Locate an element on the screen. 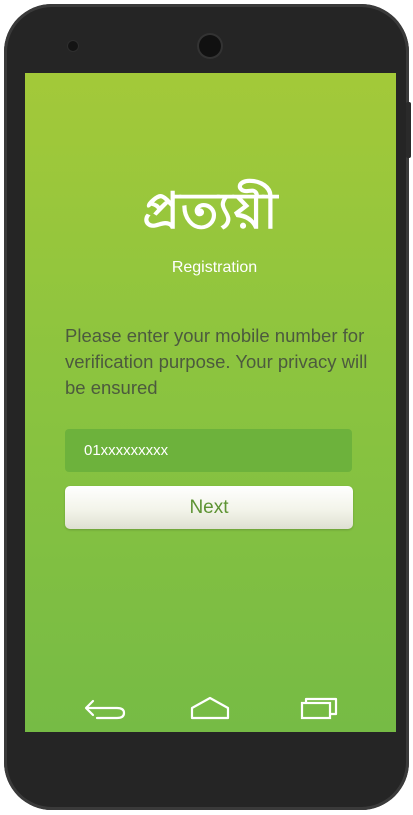 This screenshot has width=413, height=815. system-navigation-bar is located at coordinates (210, 707).